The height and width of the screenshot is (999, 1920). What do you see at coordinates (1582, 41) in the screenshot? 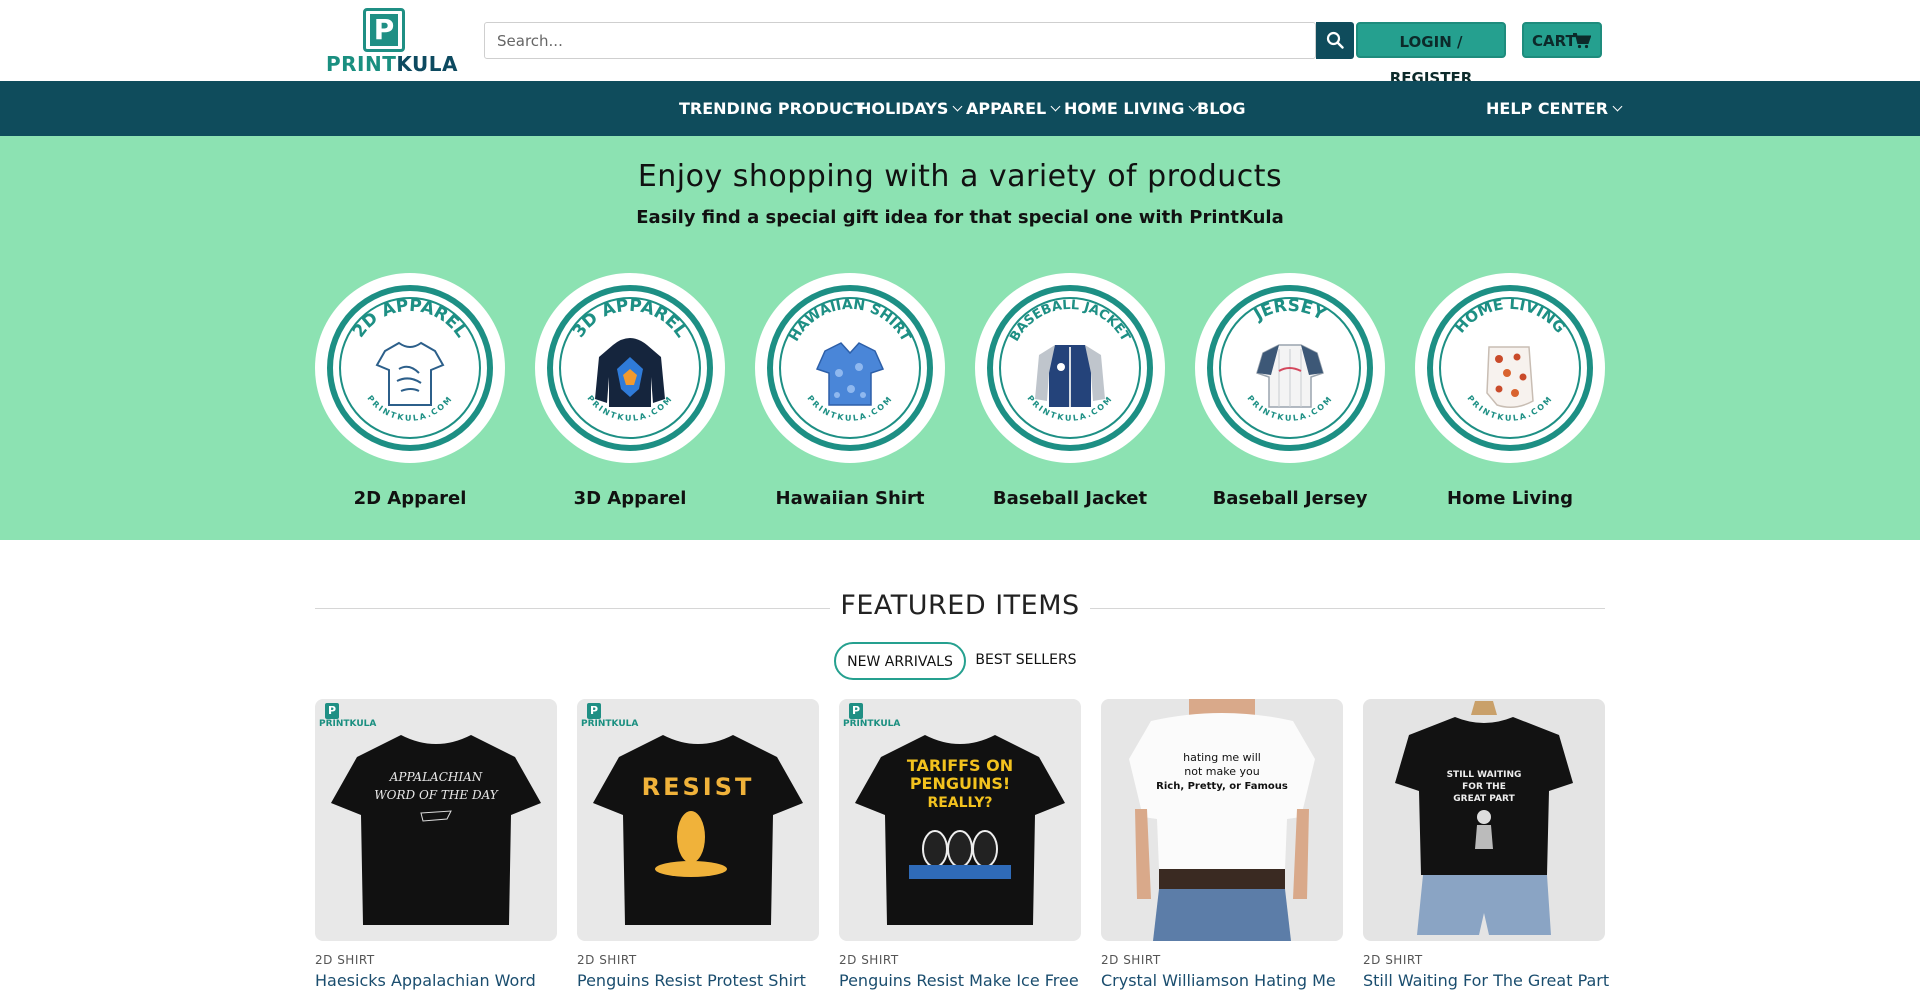
I see `cart-icon` at bounding box center [1582, 41].